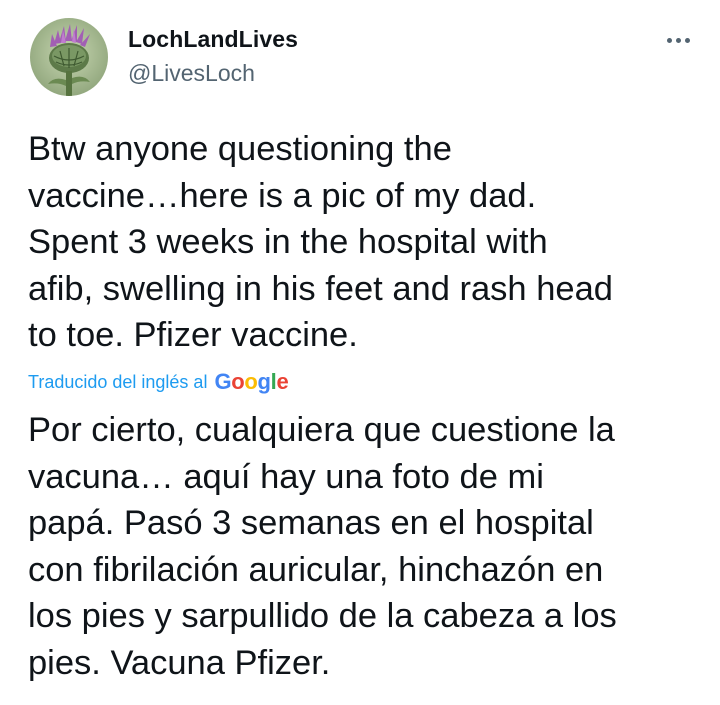  Describe the element at coordinates (251, 381) in the screenshot. I see `google-logo: Google` at that location.